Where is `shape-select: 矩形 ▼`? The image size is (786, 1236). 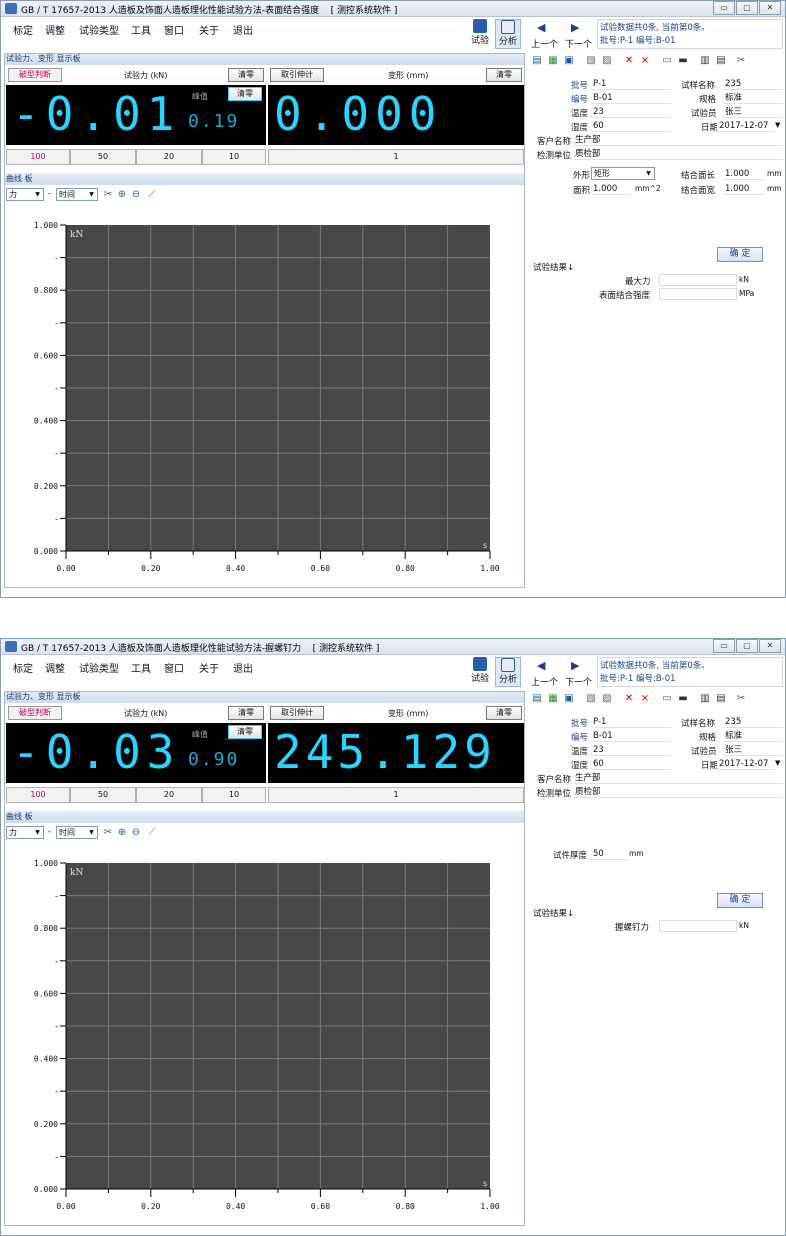
shape-select: 矩形 ▼ is located at coordinates (623, 173).